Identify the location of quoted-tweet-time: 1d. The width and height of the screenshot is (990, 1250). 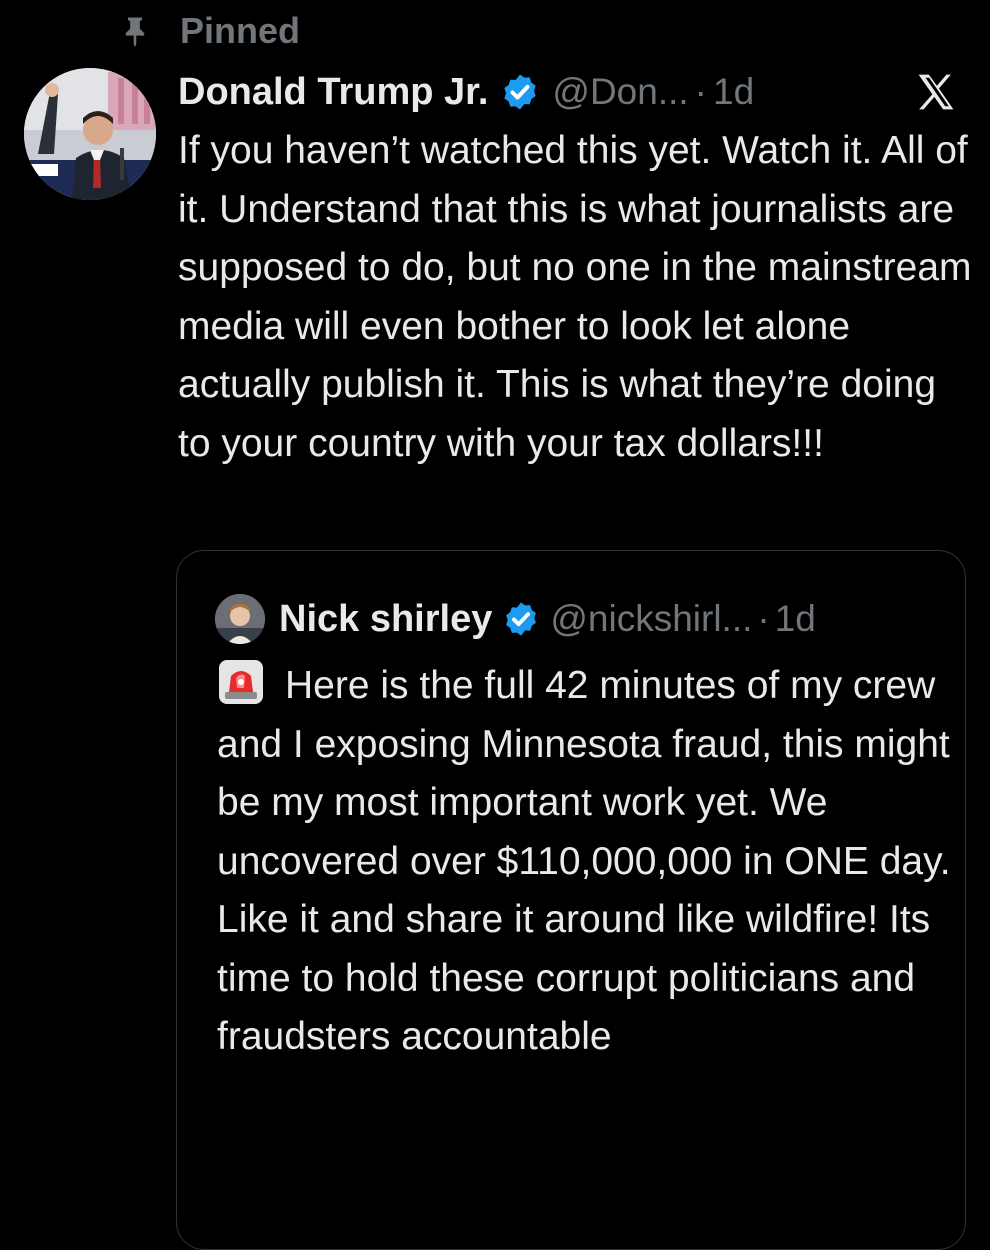
(795, 619).